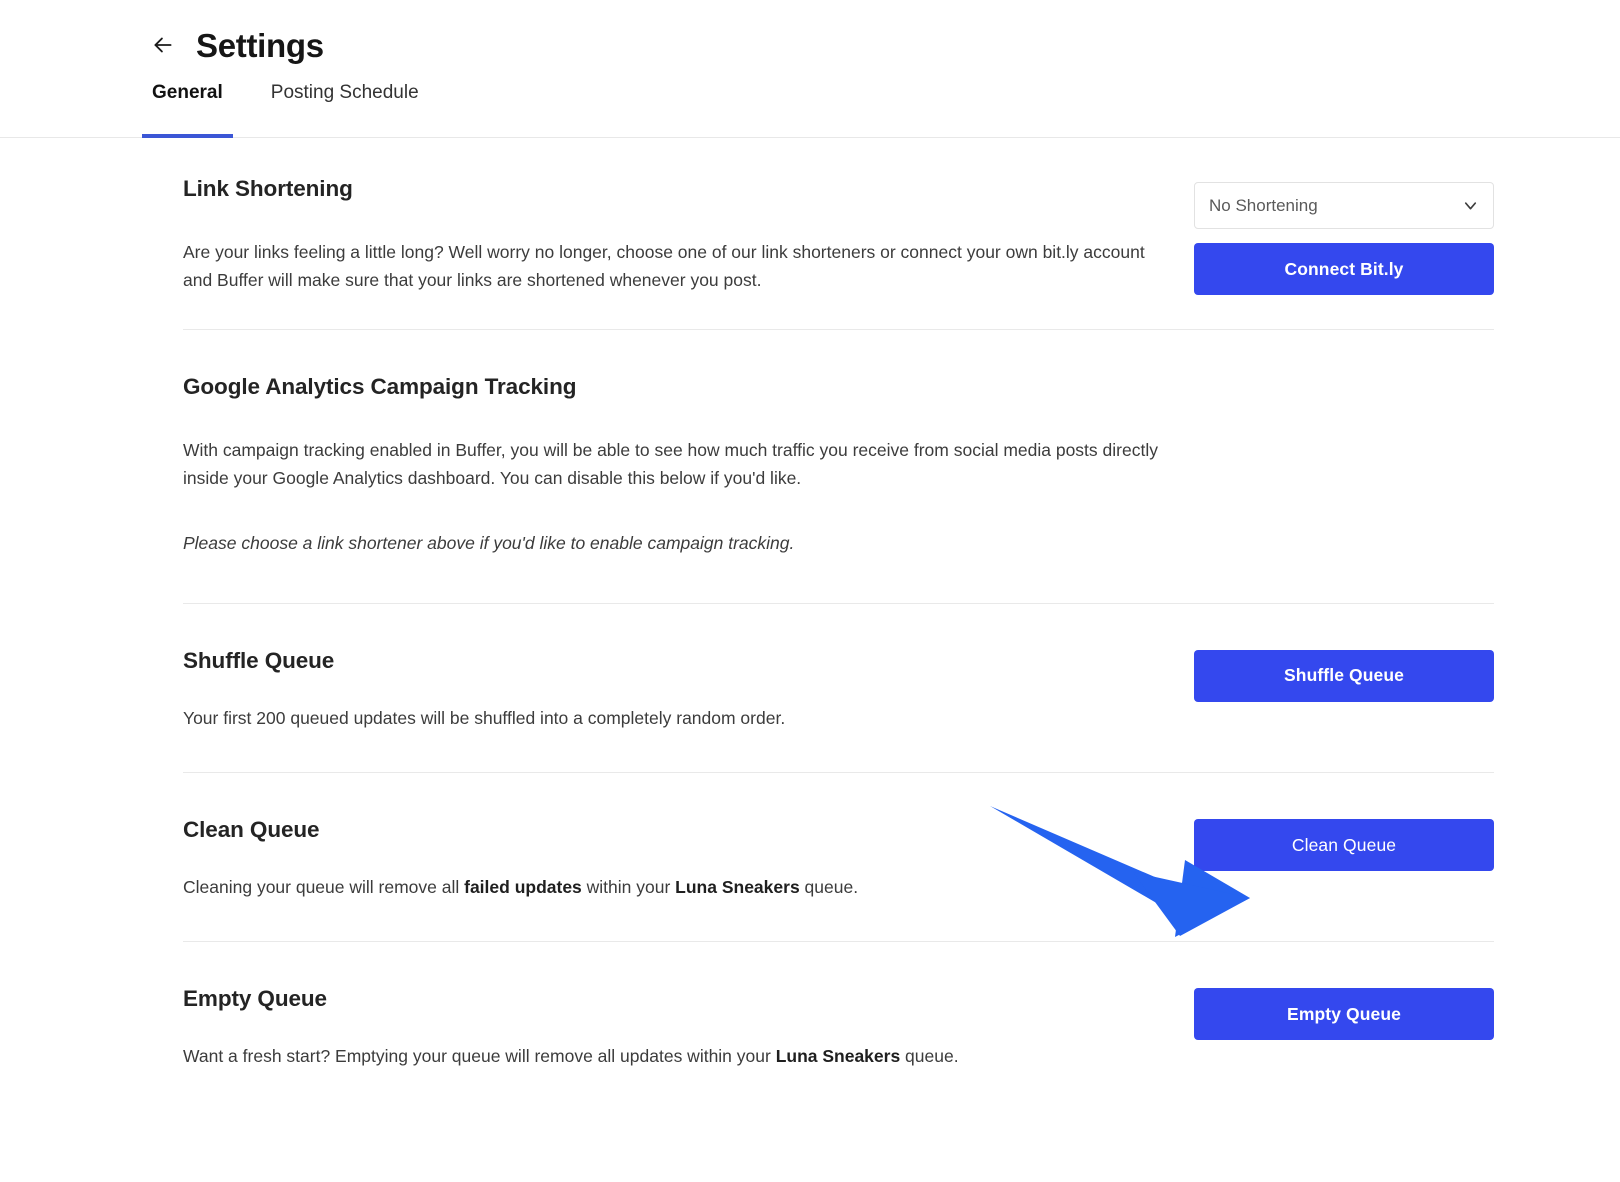  Describe the element at coordinates (259, 660) in the screenshot. I see `shuffle-queue-title: Shuffle Queue` at that location.